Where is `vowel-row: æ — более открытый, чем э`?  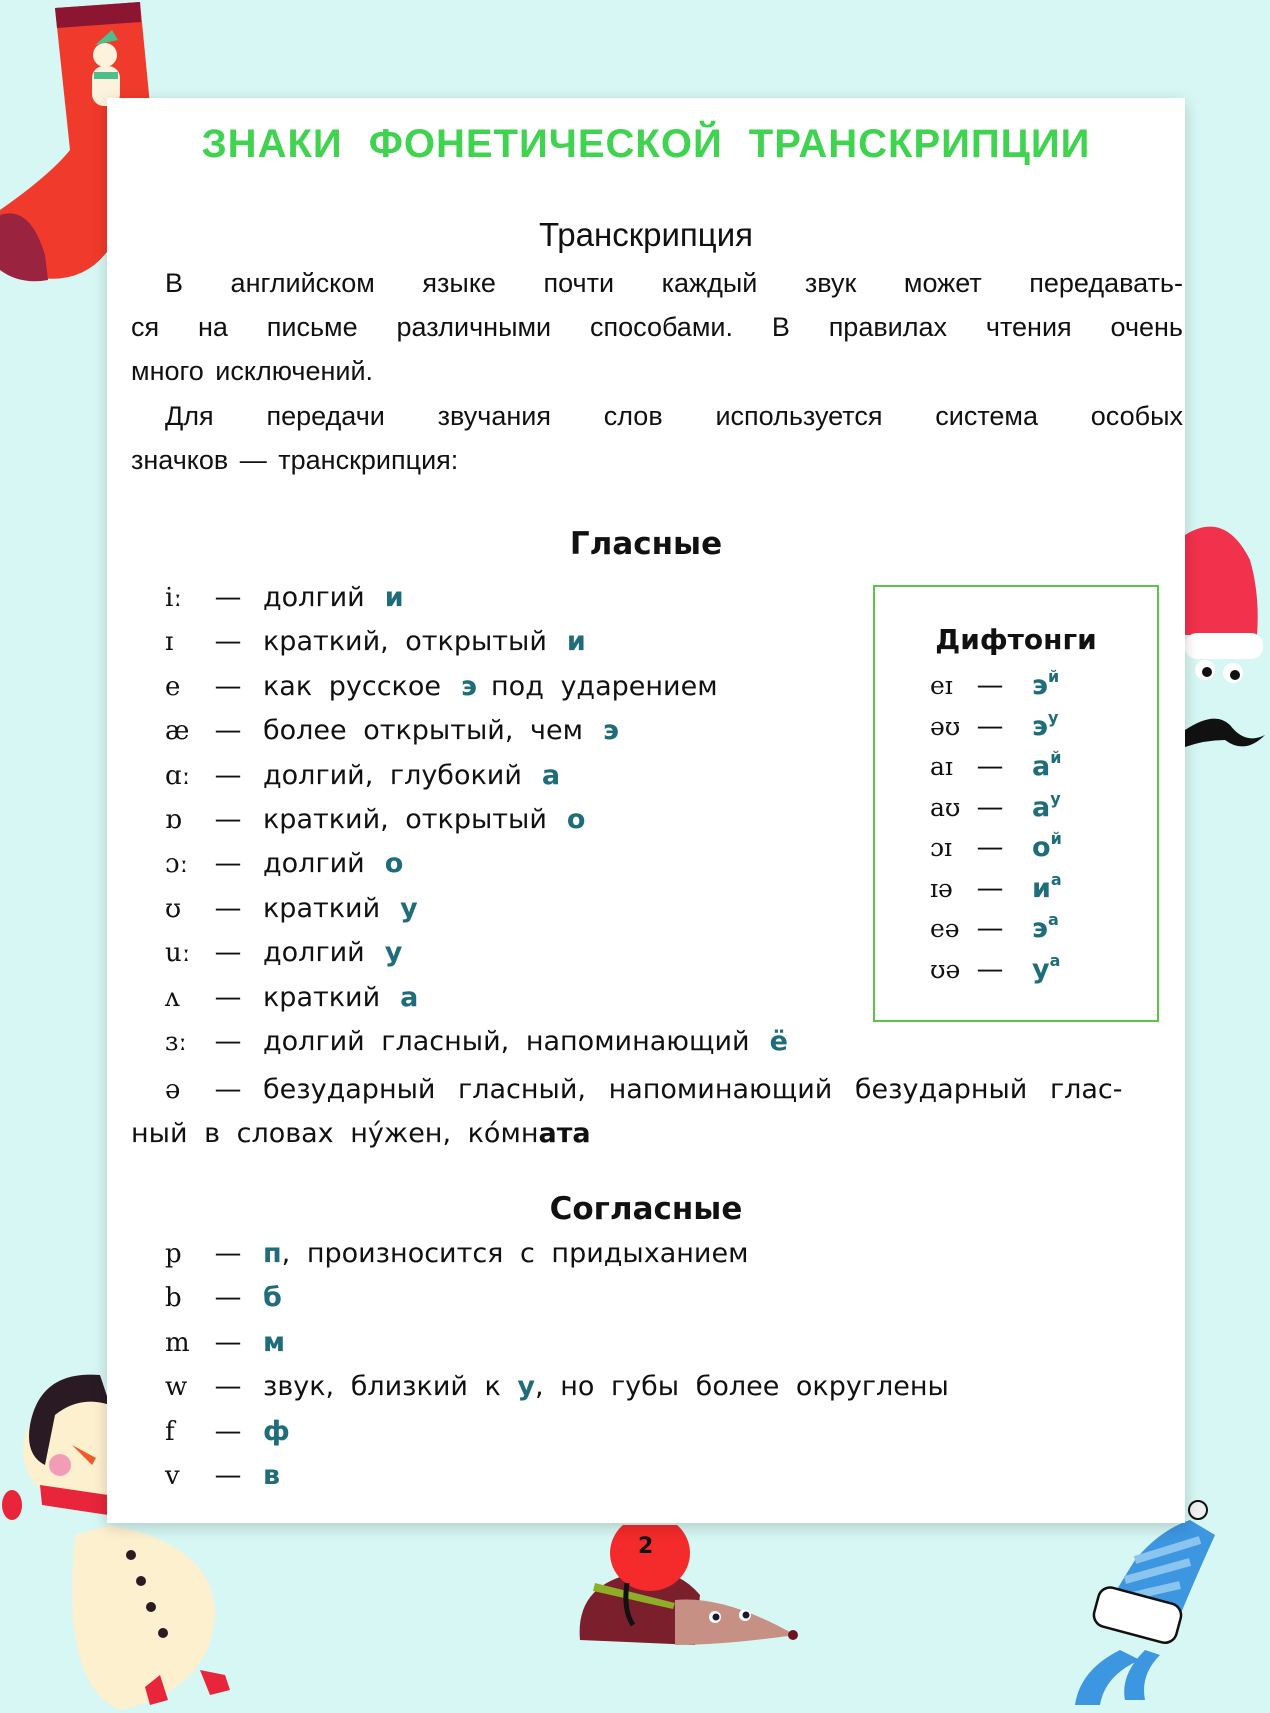
vowel-row: æ — более открытый, чем э is located at coordinates (392, 730).